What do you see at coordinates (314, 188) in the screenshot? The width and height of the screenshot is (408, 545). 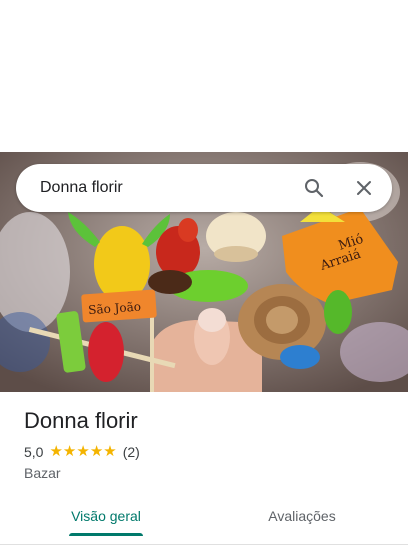 I see `search-icon` at bounding box center [314, 188].